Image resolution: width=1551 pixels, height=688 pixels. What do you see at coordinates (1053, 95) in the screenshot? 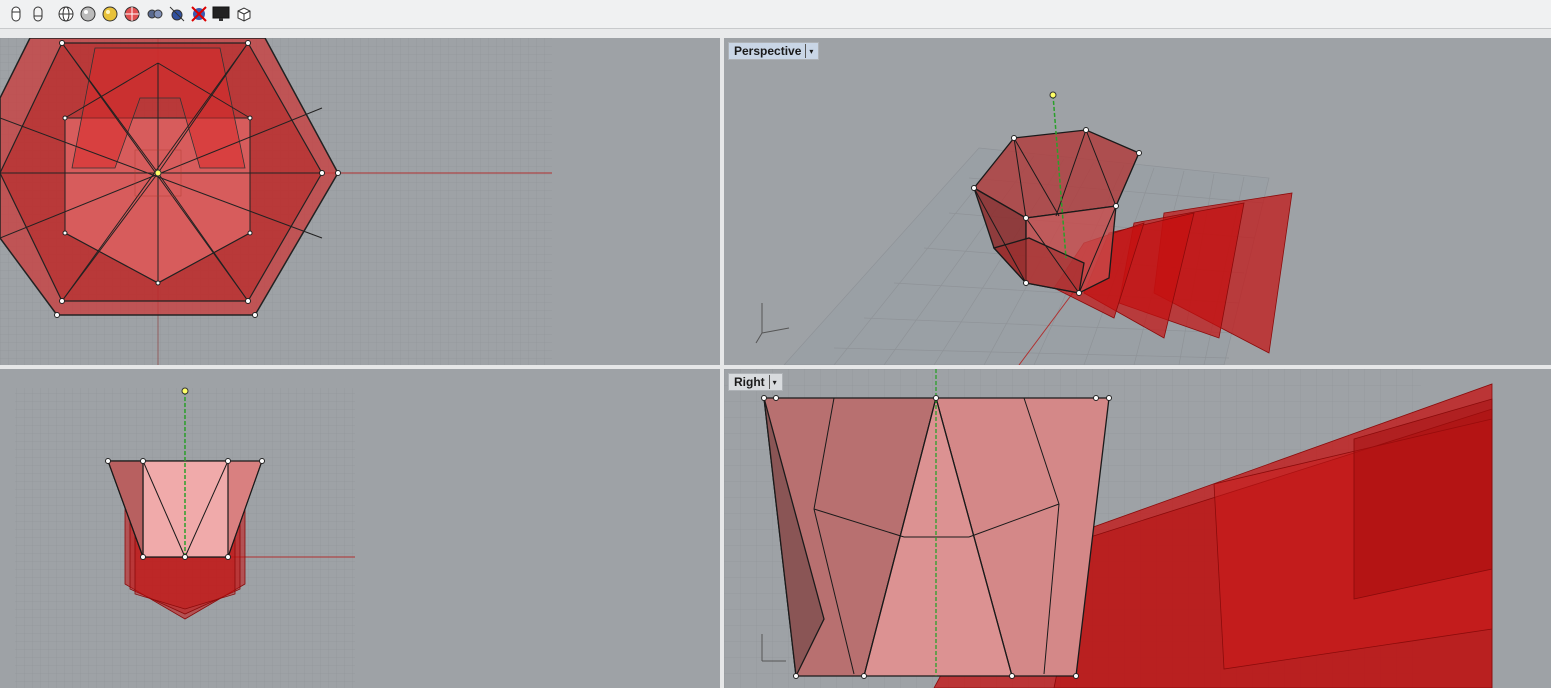
I see `perspective-gumball-handle` at bounding box center [1053, 95].